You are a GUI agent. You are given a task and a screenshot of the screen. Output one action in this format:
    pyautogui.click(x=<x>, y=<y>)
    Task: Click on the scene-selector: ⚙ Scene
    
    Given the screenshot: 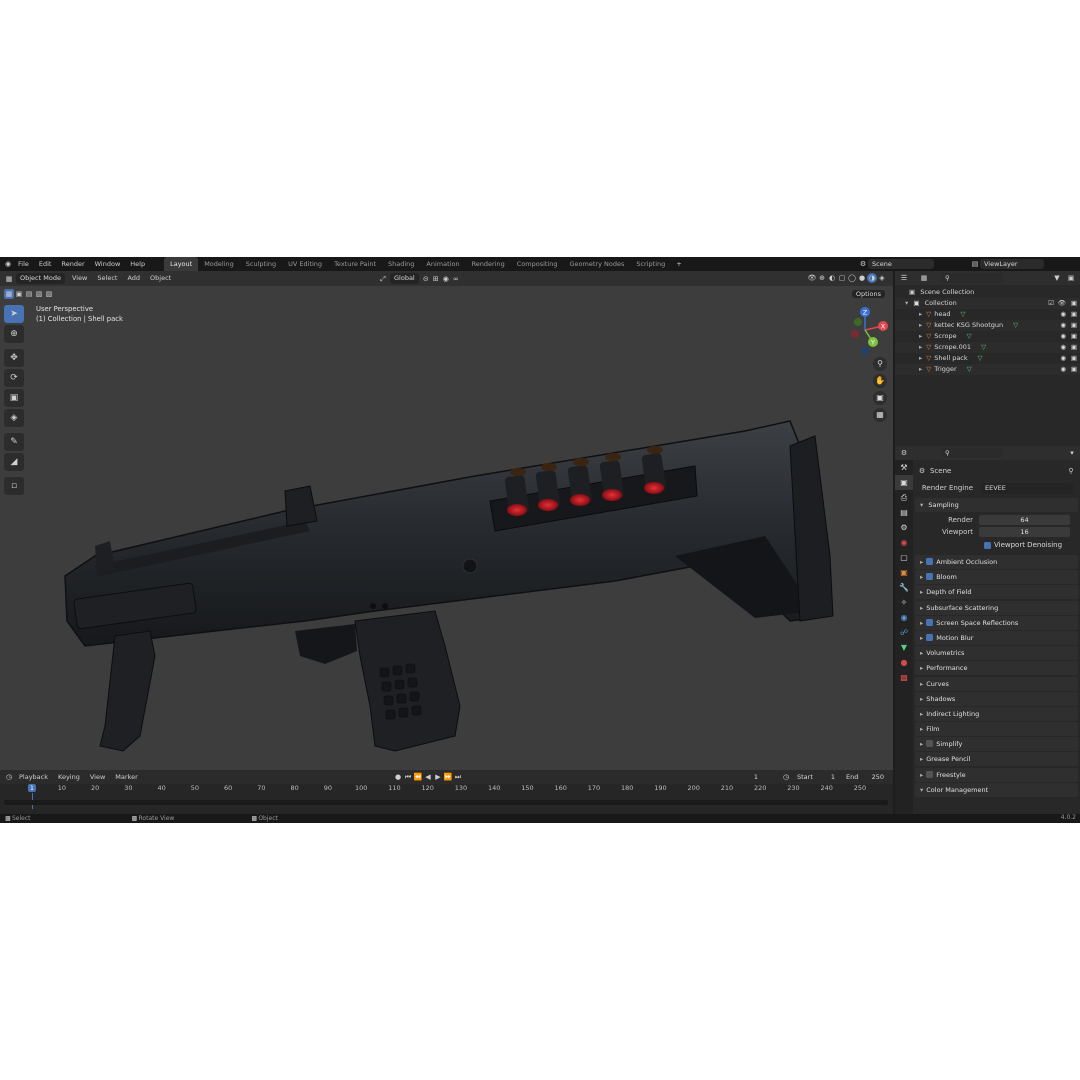 What is the action you would take?
    pyautogui.click(x=896, y=264)
    